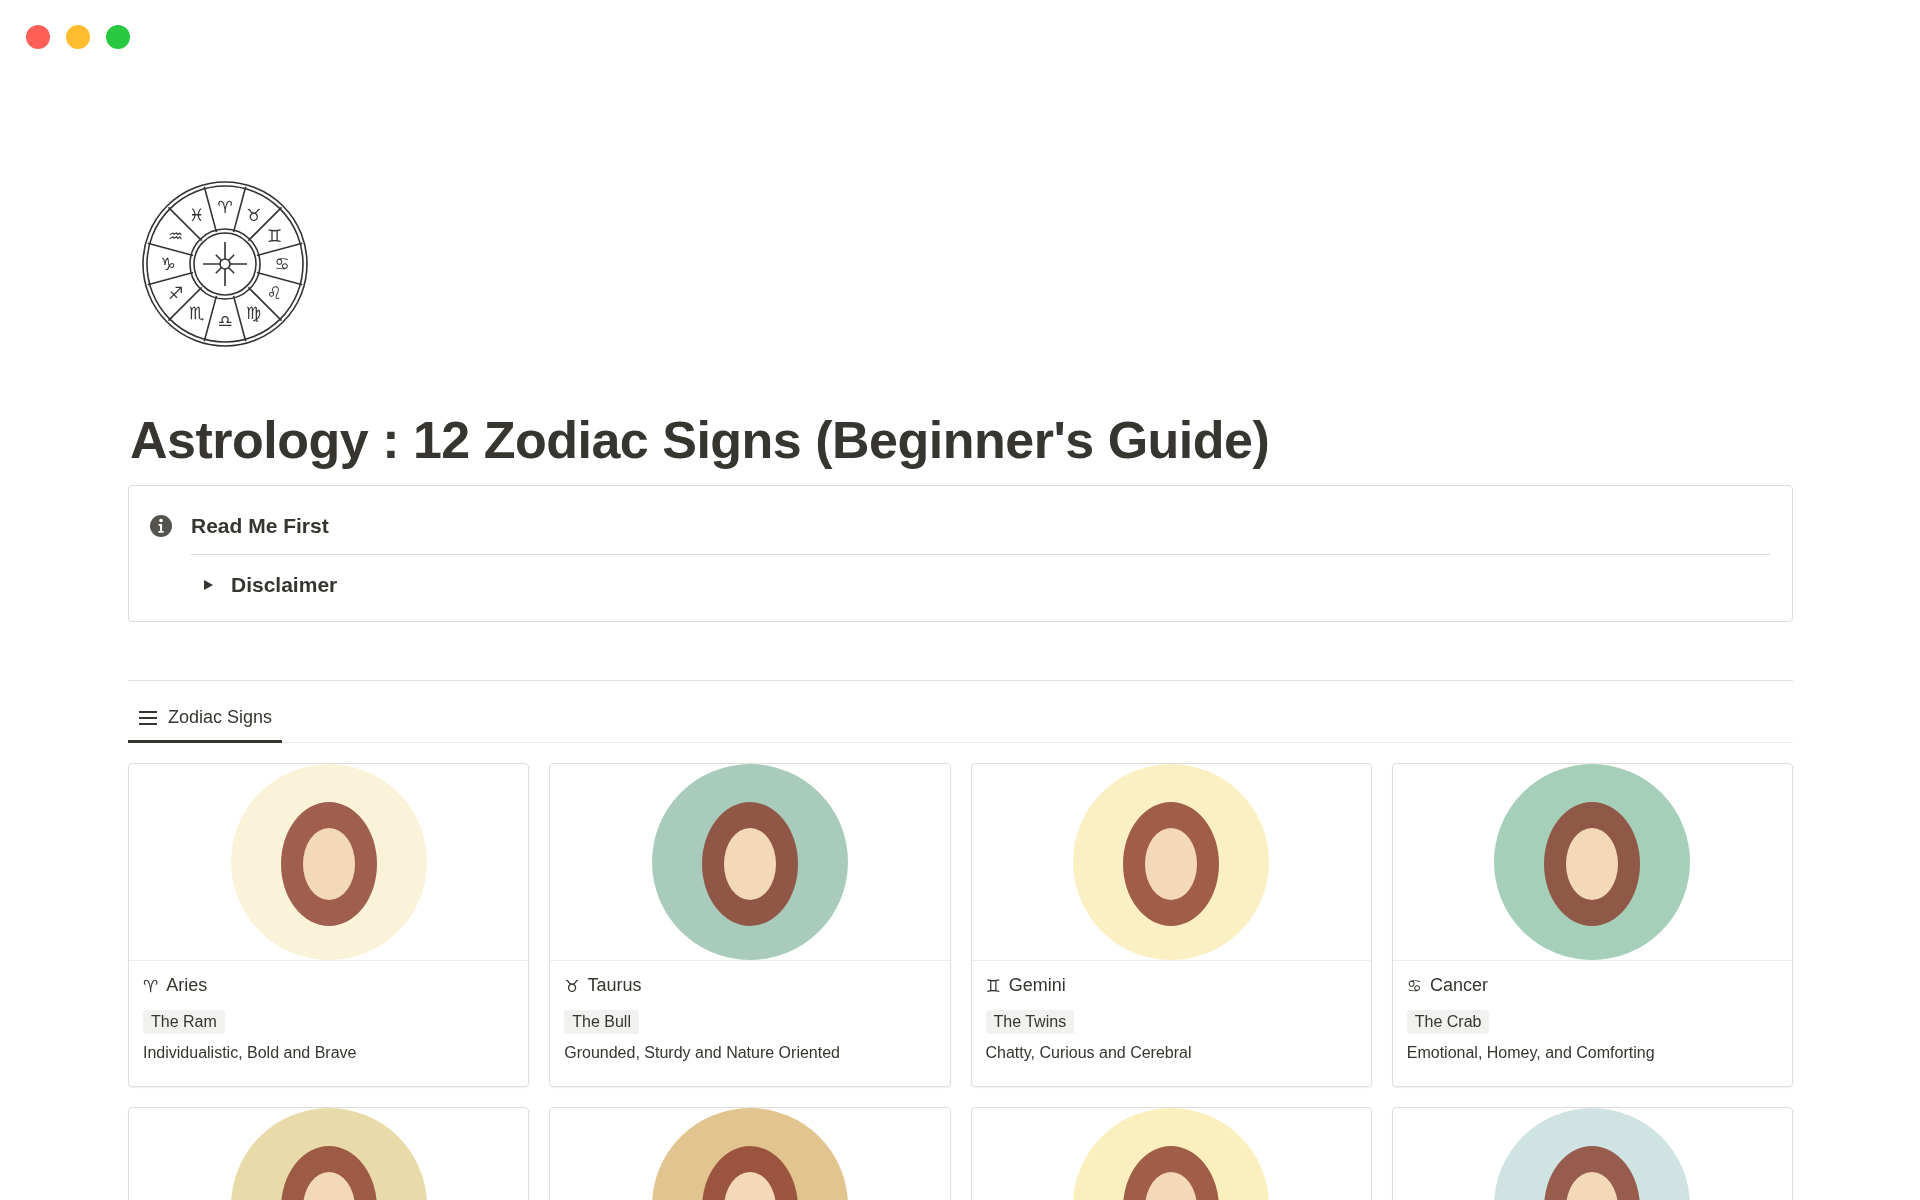 This screenshot has height=1200, width=1920. Describe the element at coordinates (184, 1022) in the screenshot. I see `sign-tag: The Ram` at that location.